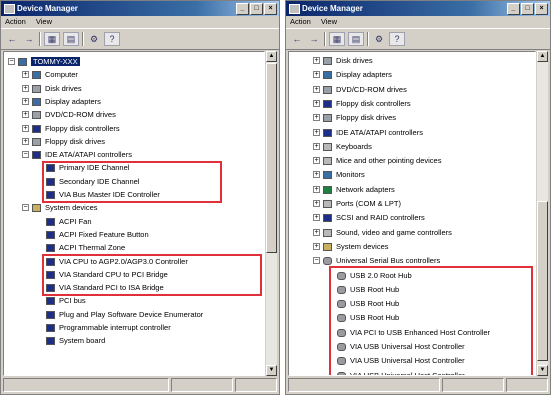 The height and width of the screenshot is (395, 551). What do you see at coordinates (55, 61) in the screenshot?
I see `tree-item-label: TOMMY-XXX` at bounding box center [55, 61].